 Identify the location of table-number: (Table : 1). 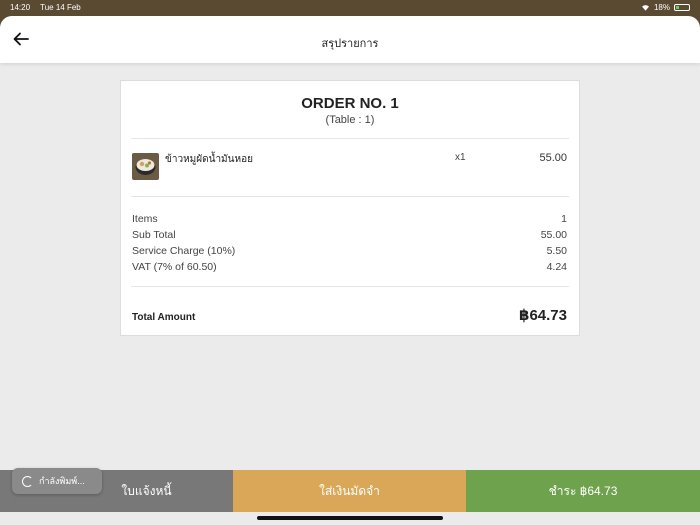
(350, 120).